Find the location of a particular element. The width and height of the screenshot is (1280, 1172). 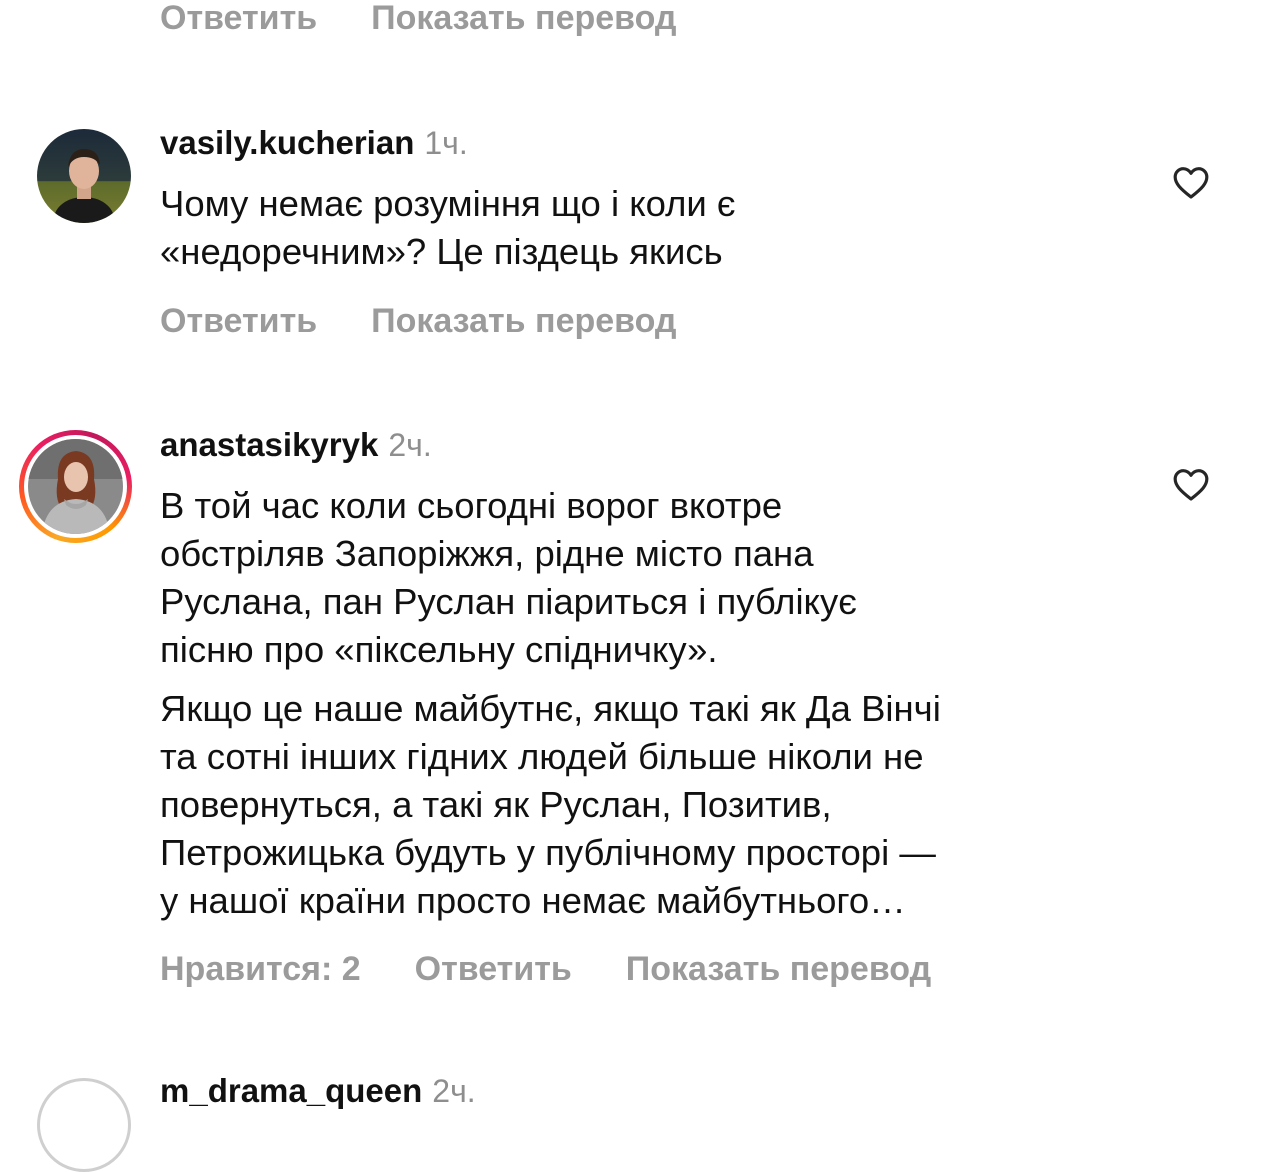

story-ring is located at coordinates (75, 486).